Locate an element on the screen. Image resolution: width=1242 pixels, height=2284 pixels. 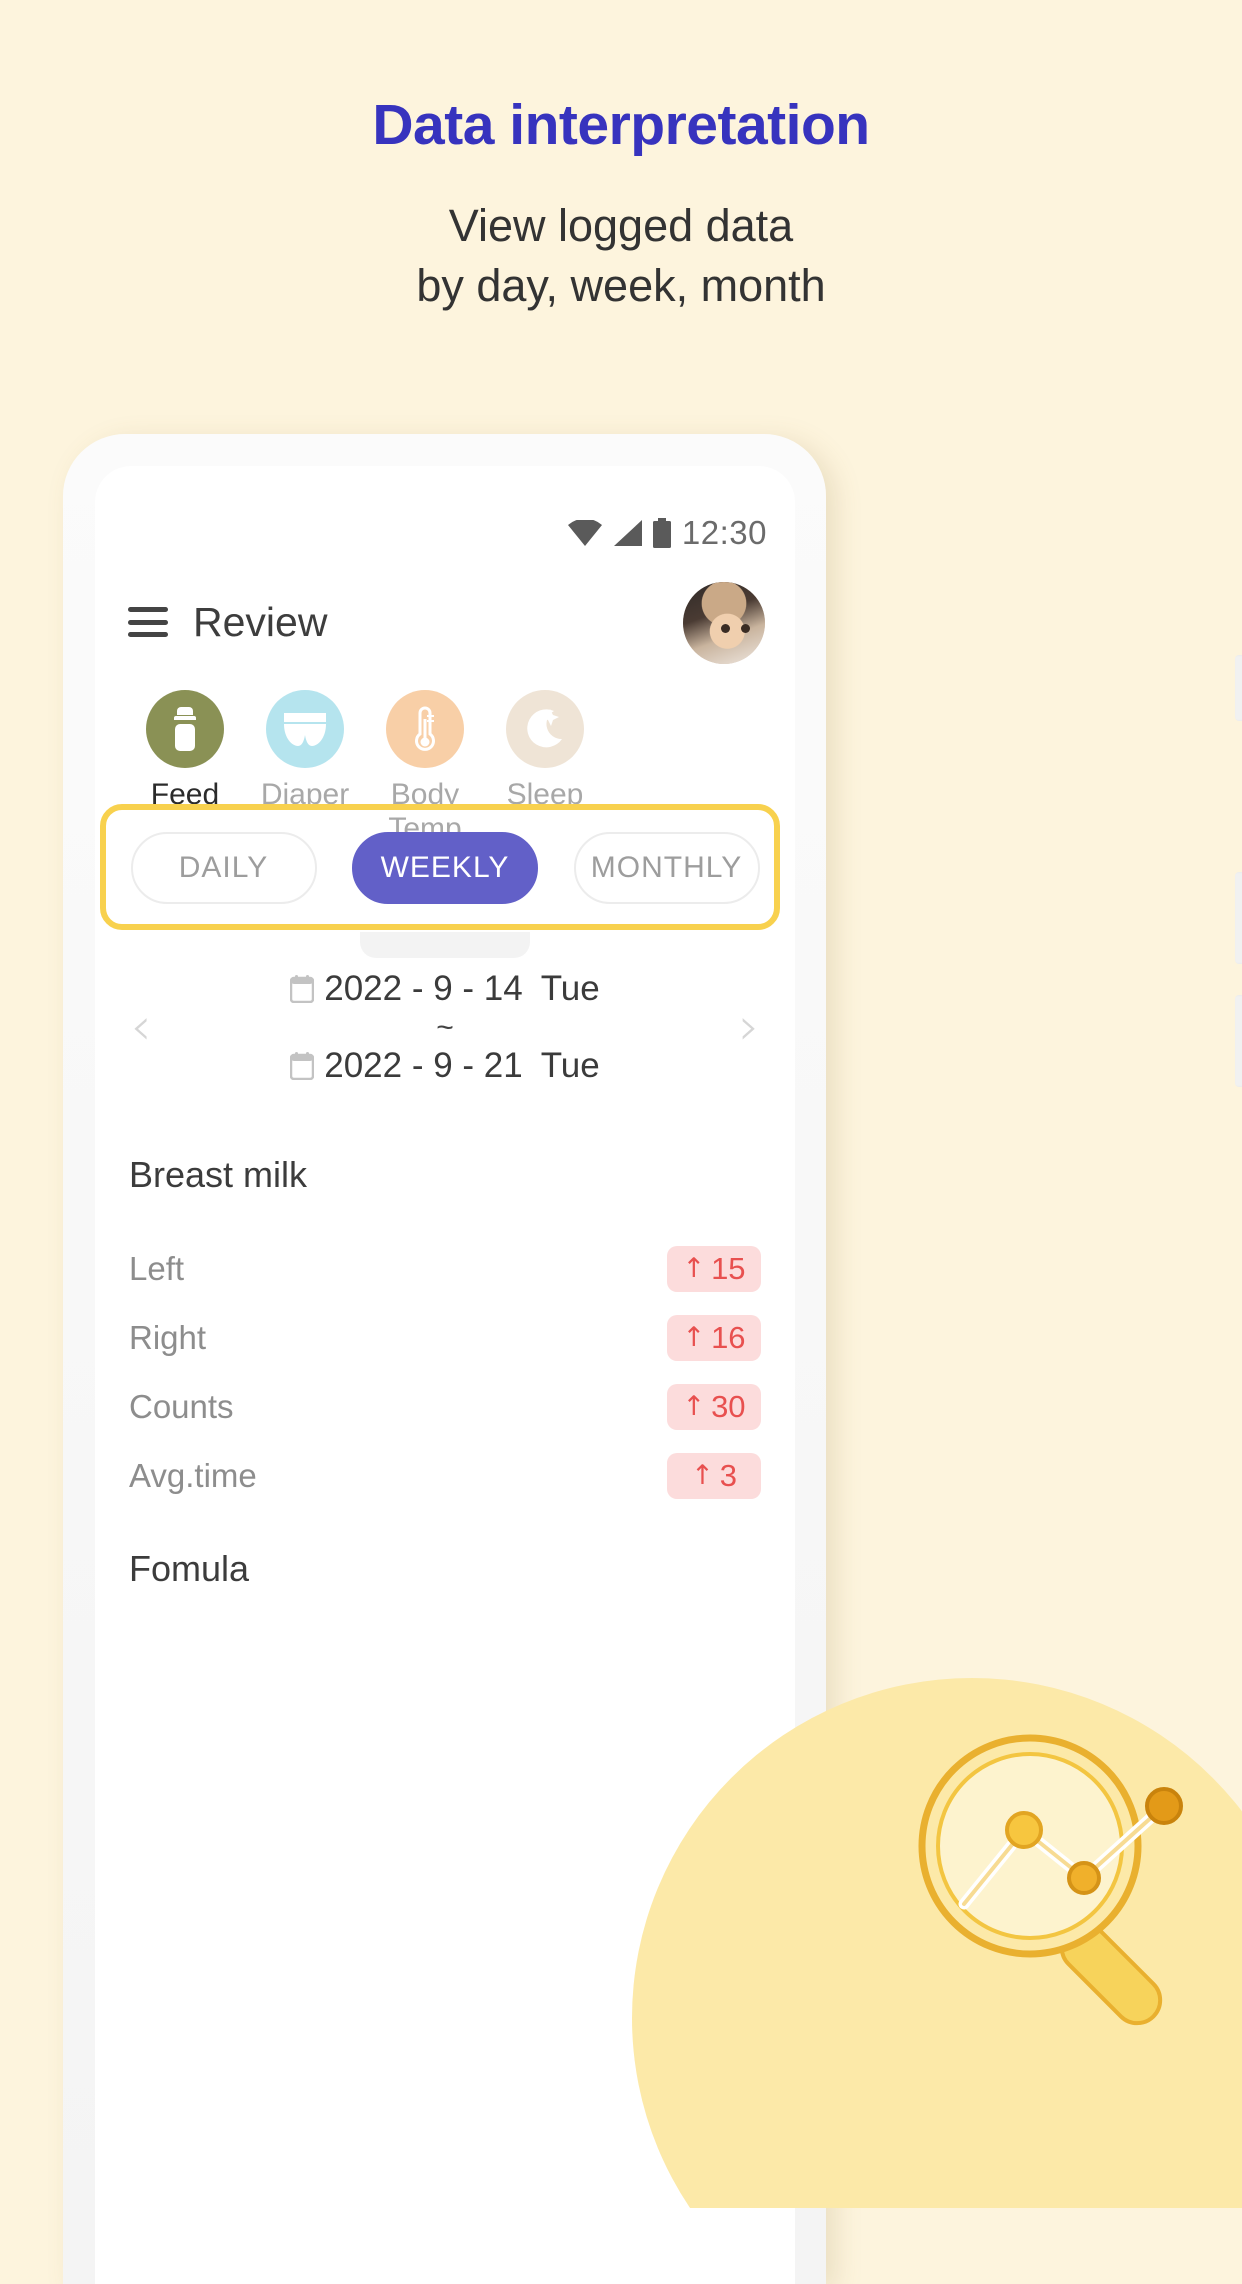
date-range-end: 2022 - 9 - 21 Tue is located at coordinates (445, 1066).